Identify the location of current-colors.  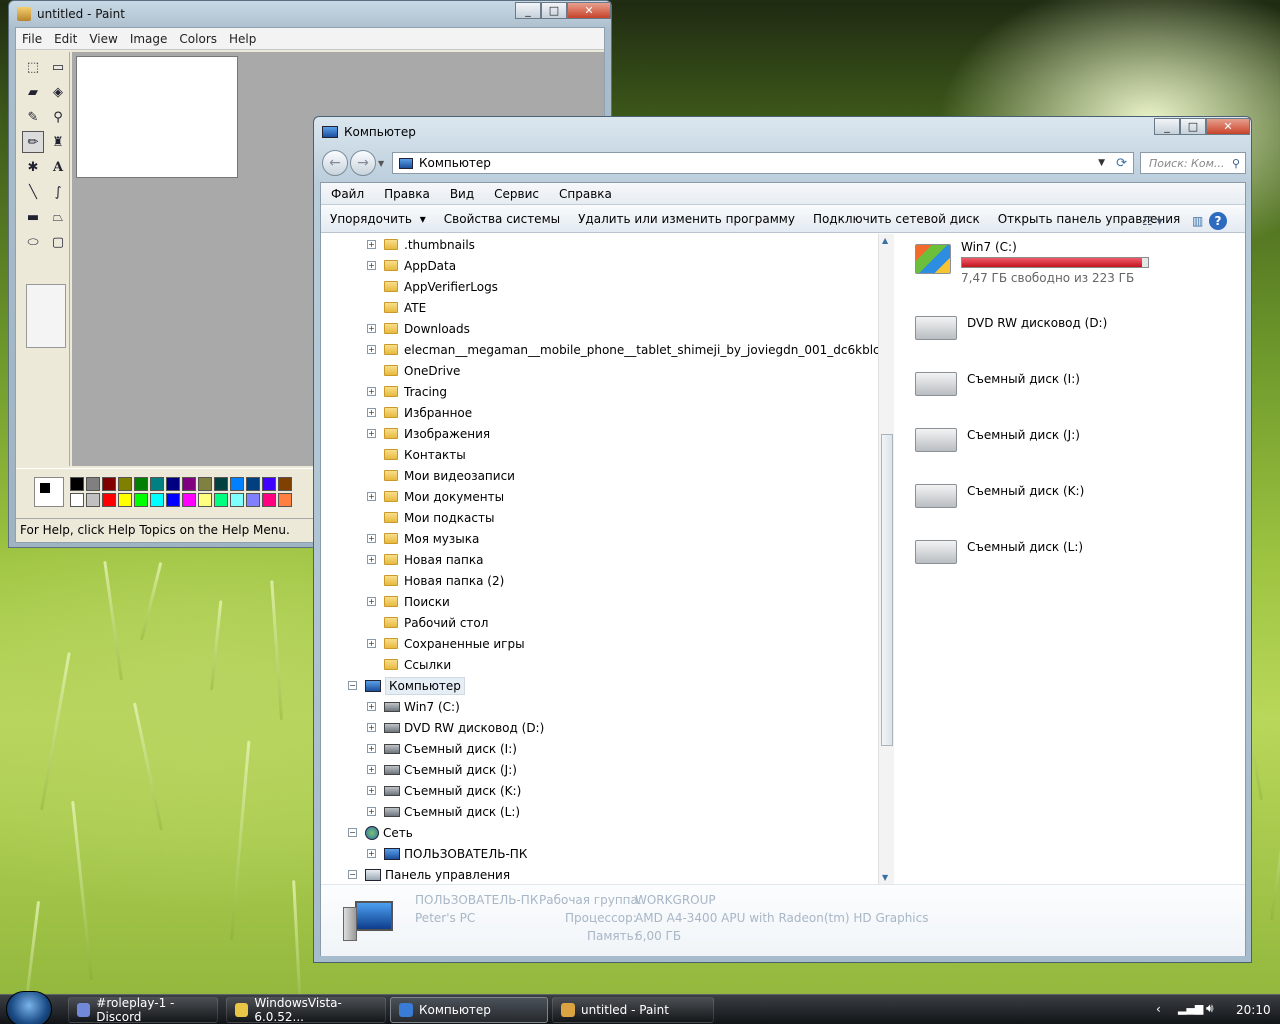
(49, 492).